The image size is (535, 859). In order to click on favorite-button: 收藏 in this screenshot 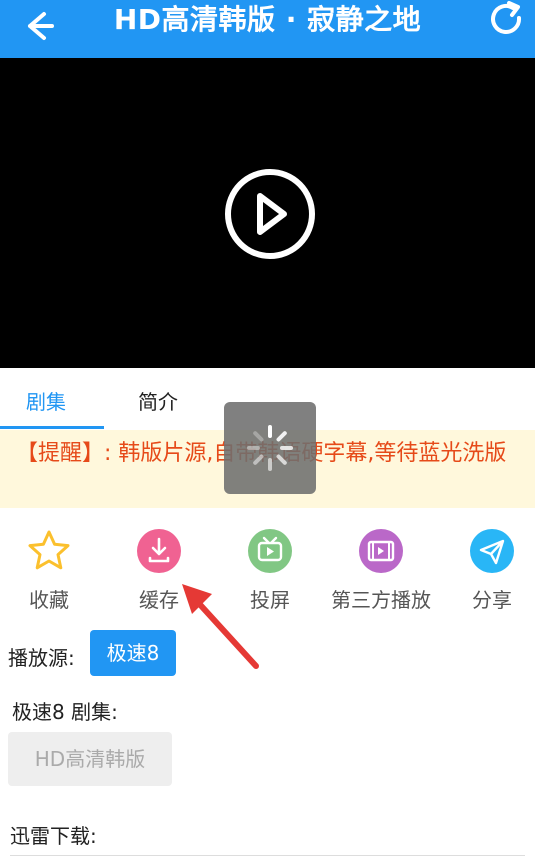, I will do `click(52, 570)`.